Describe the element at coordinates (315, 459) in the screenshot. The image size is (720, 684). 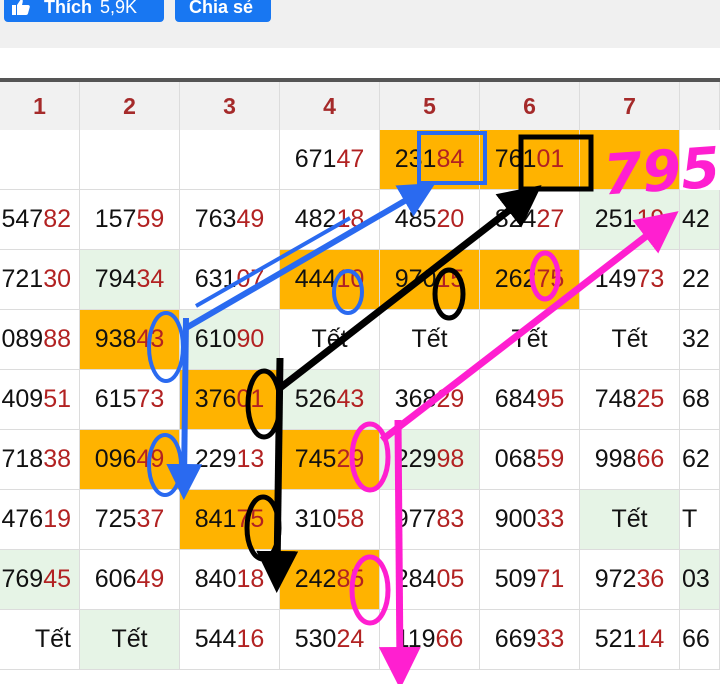
I see `number-head: 745` at that location.